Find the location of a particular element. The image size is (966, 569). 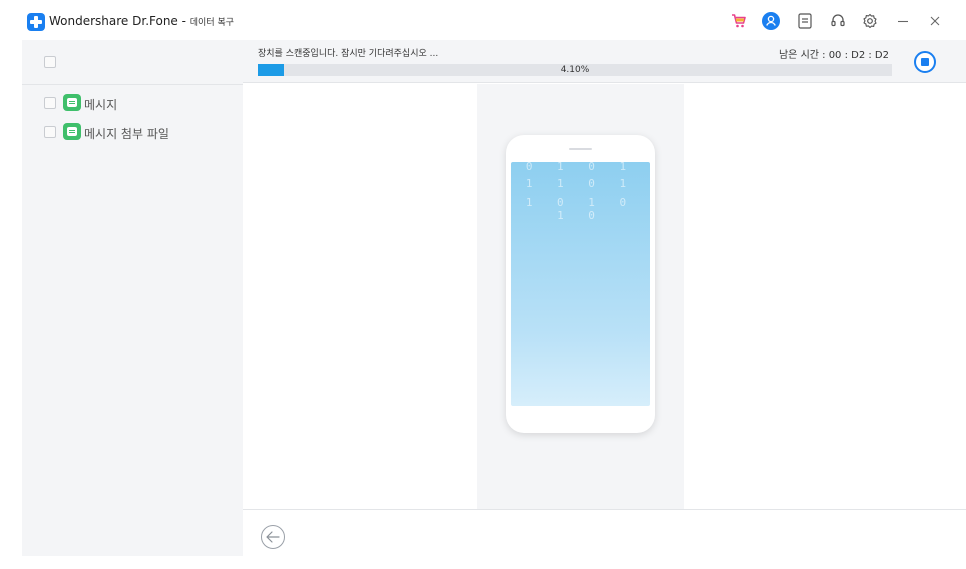

settings-icon is located at coordinates (870, 21).